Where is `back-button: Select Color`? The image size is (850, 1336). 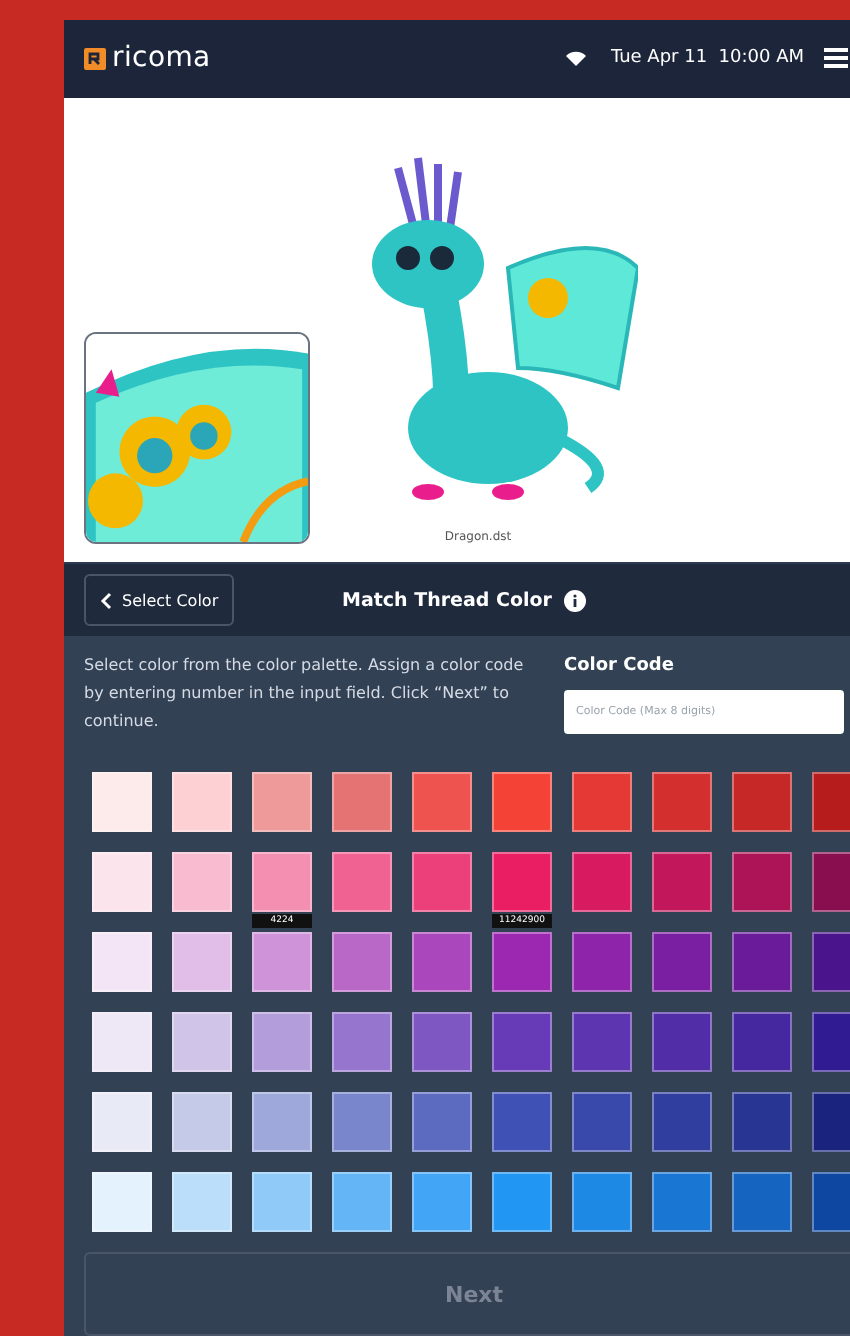
back-button: Select Color is located at coordinates (159, 600).